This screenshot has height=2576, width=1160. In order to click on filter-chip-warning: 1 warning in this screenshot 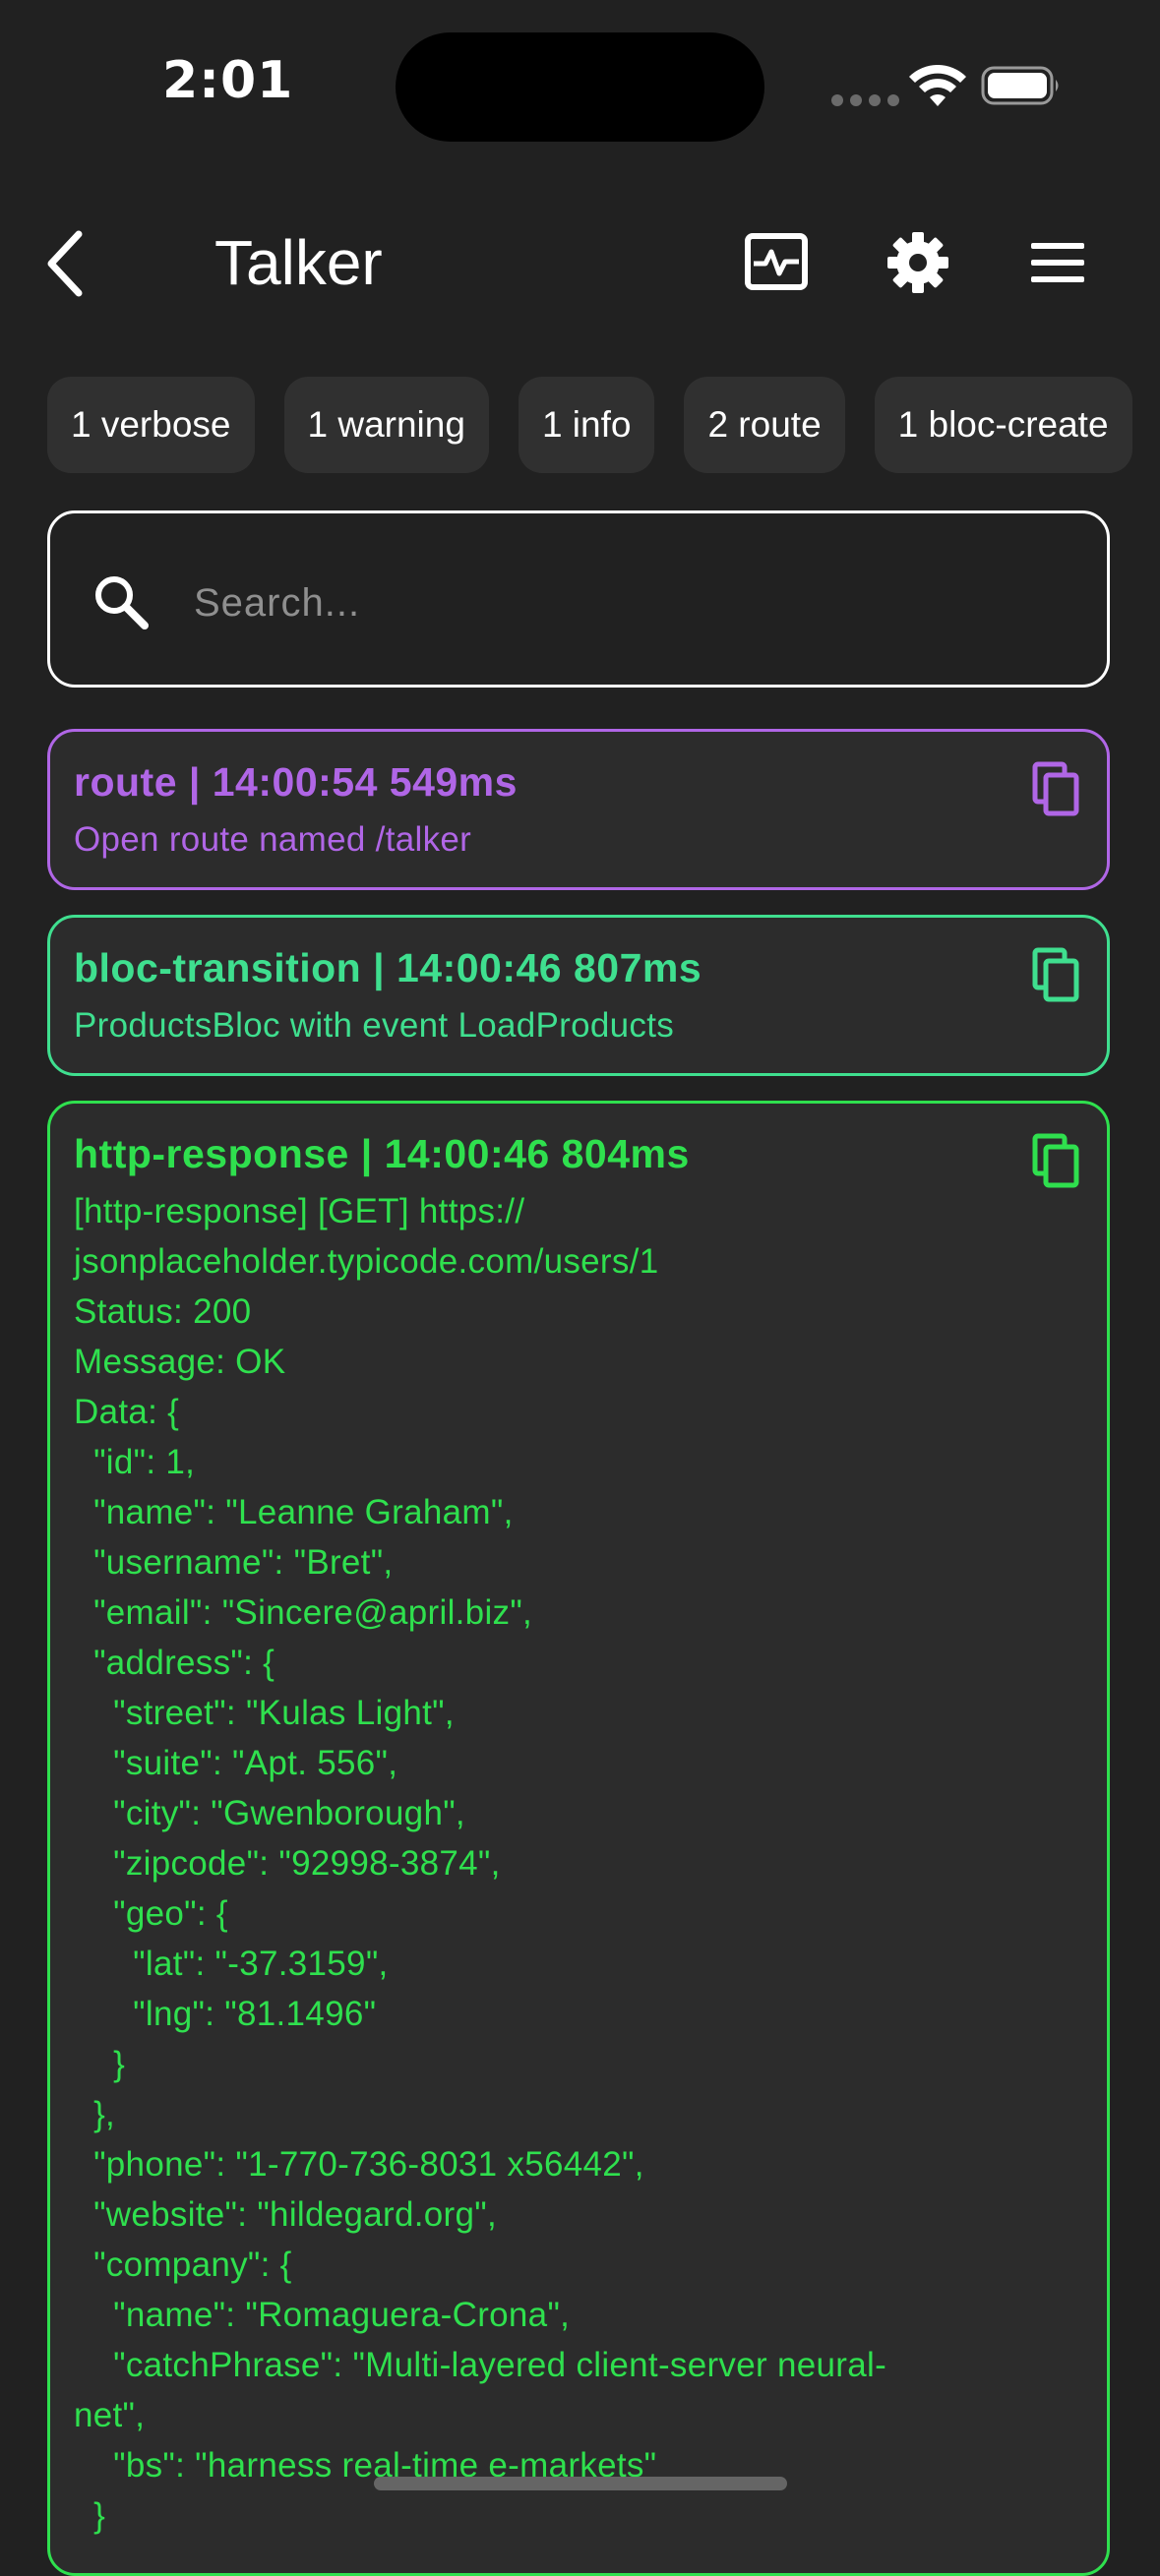, I will do `click(386, 425)`.